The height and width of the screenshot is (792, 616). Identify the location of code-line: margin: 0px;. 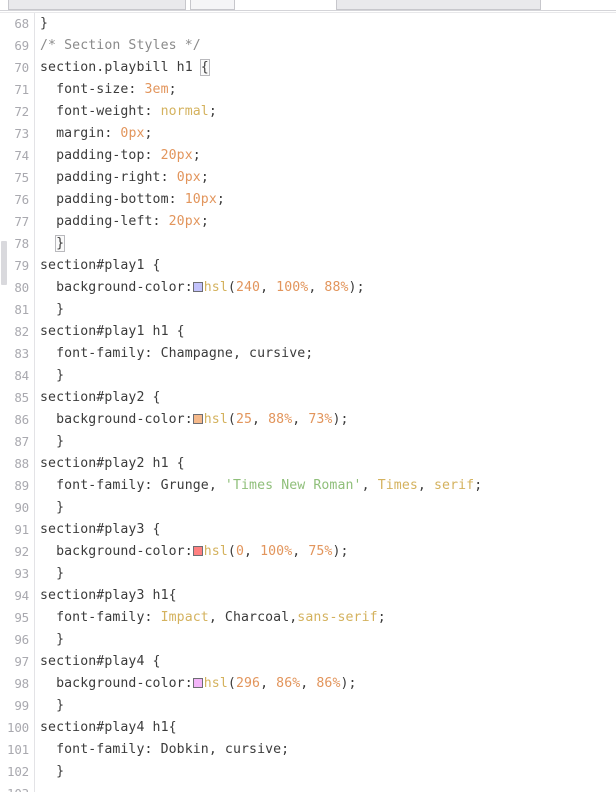
(328, 134).